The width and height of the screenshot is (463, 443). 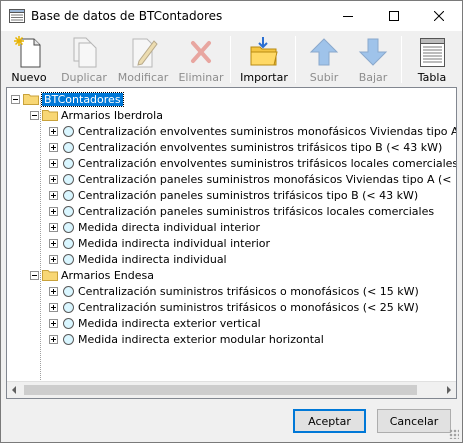 I want to click on cancel-button: Cancelar, so click(x=414, y=421).